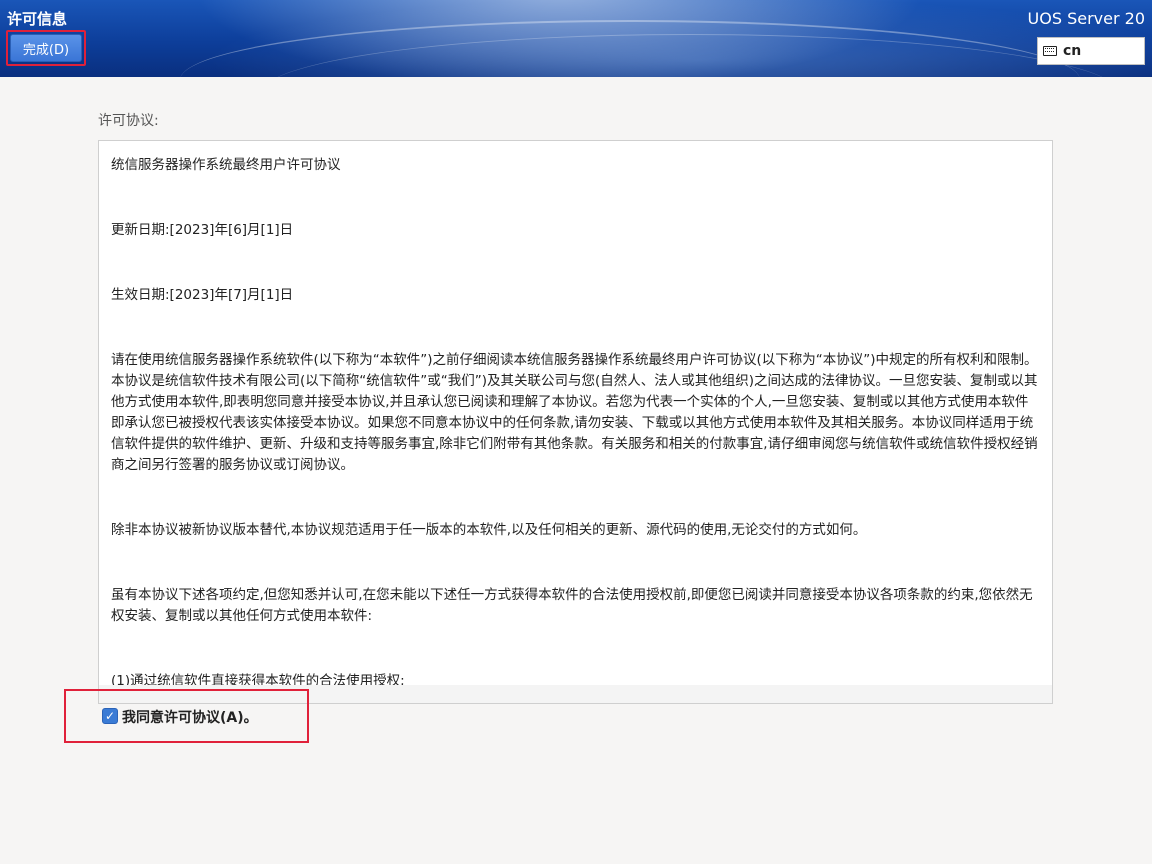 The image size is (1152, 864). I want to click on check-icon: ✓, so click(110, 716).